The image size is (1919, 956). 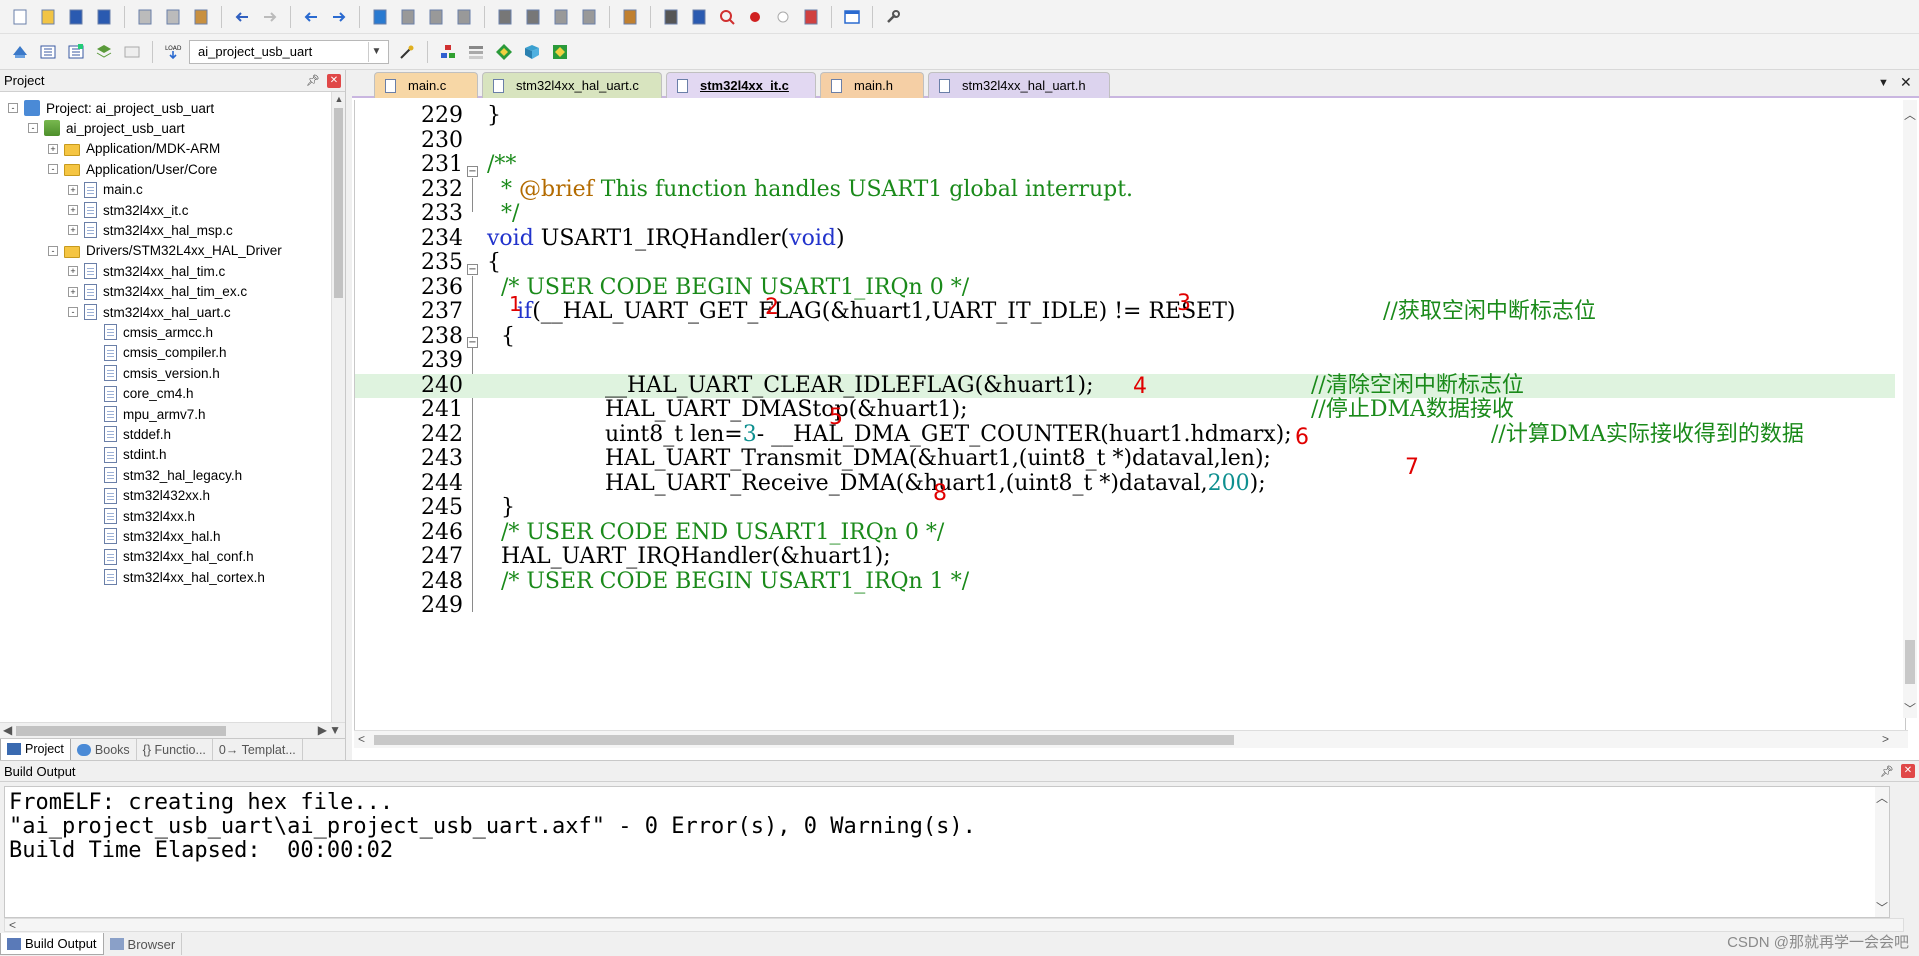 What do you see at coordinates (132, 169) in the screenshot?
I see `tree-item: - Application/User/Core` at bounding box center [132, 169].